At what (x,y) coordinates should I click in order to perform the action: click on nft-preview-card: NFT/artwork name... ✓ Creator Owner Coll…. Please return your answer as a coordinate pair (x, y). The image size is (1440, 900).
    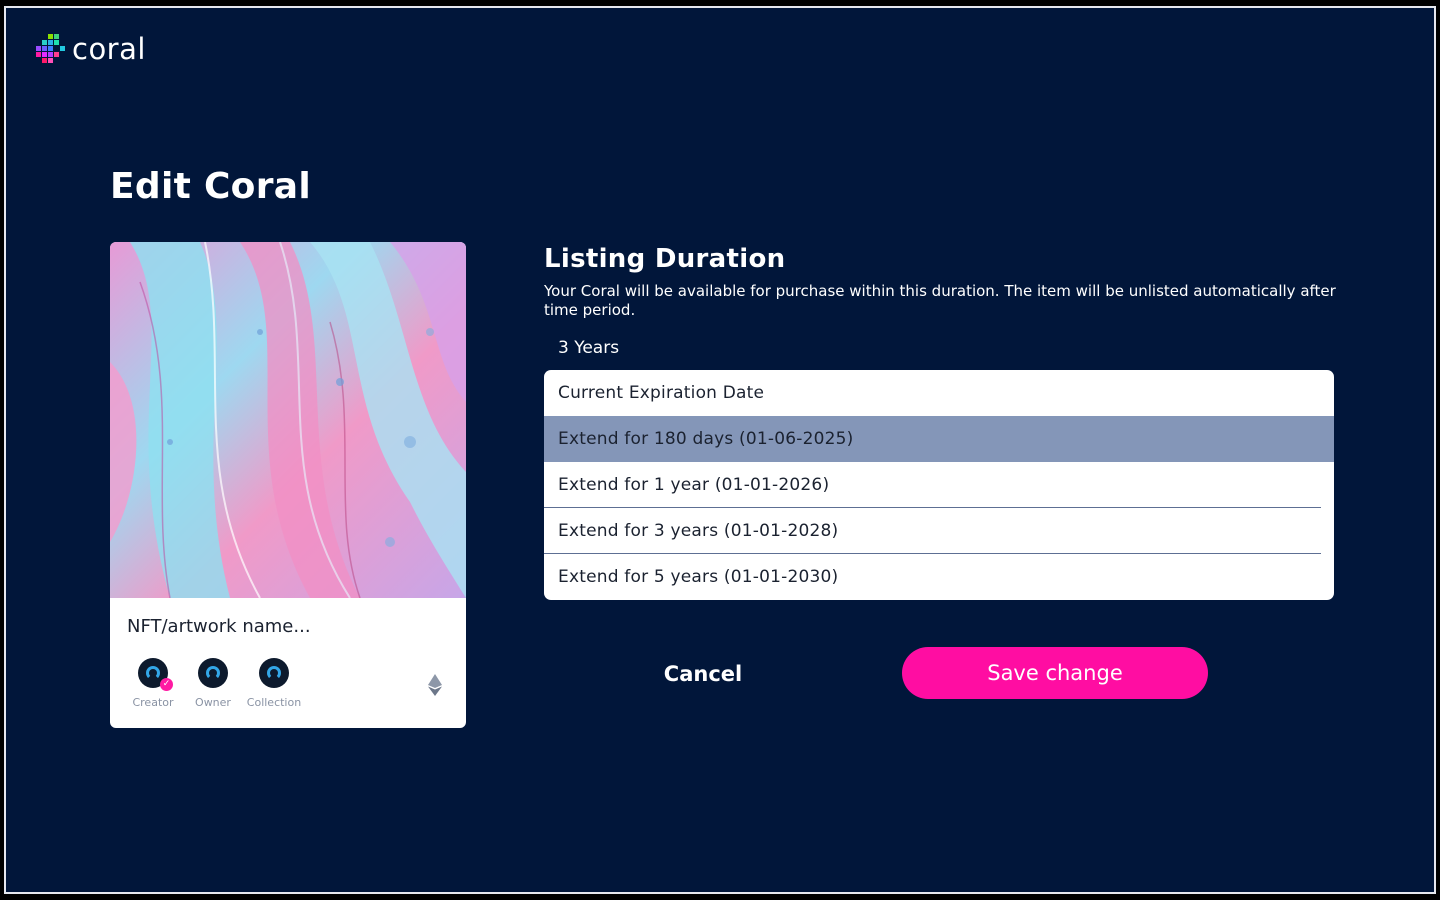
    Looking at the image, I should click on (288, 485).